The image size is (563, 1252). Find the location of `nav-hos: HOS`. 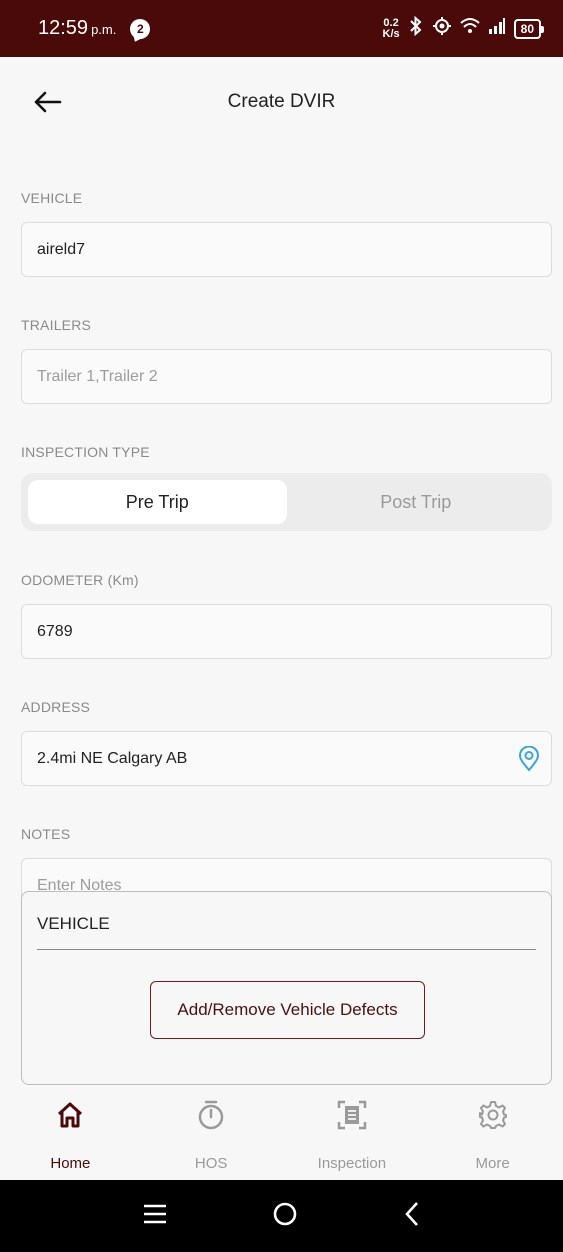

nav-hos: HOS is located at coordinates (211, 1132).